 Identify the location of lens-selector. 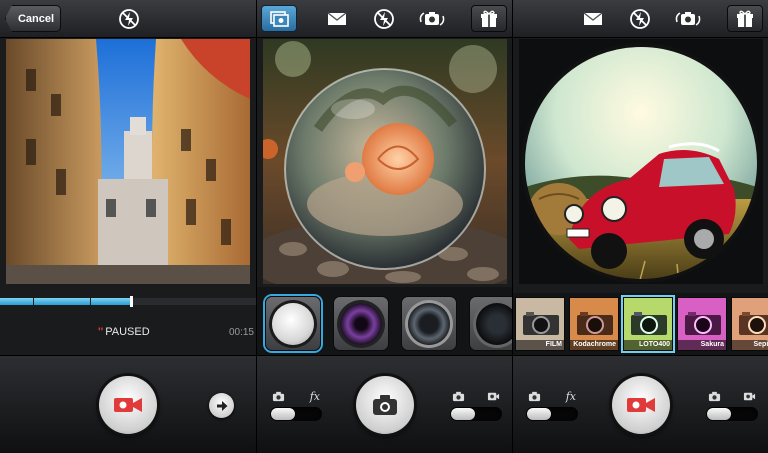
(384, 321).